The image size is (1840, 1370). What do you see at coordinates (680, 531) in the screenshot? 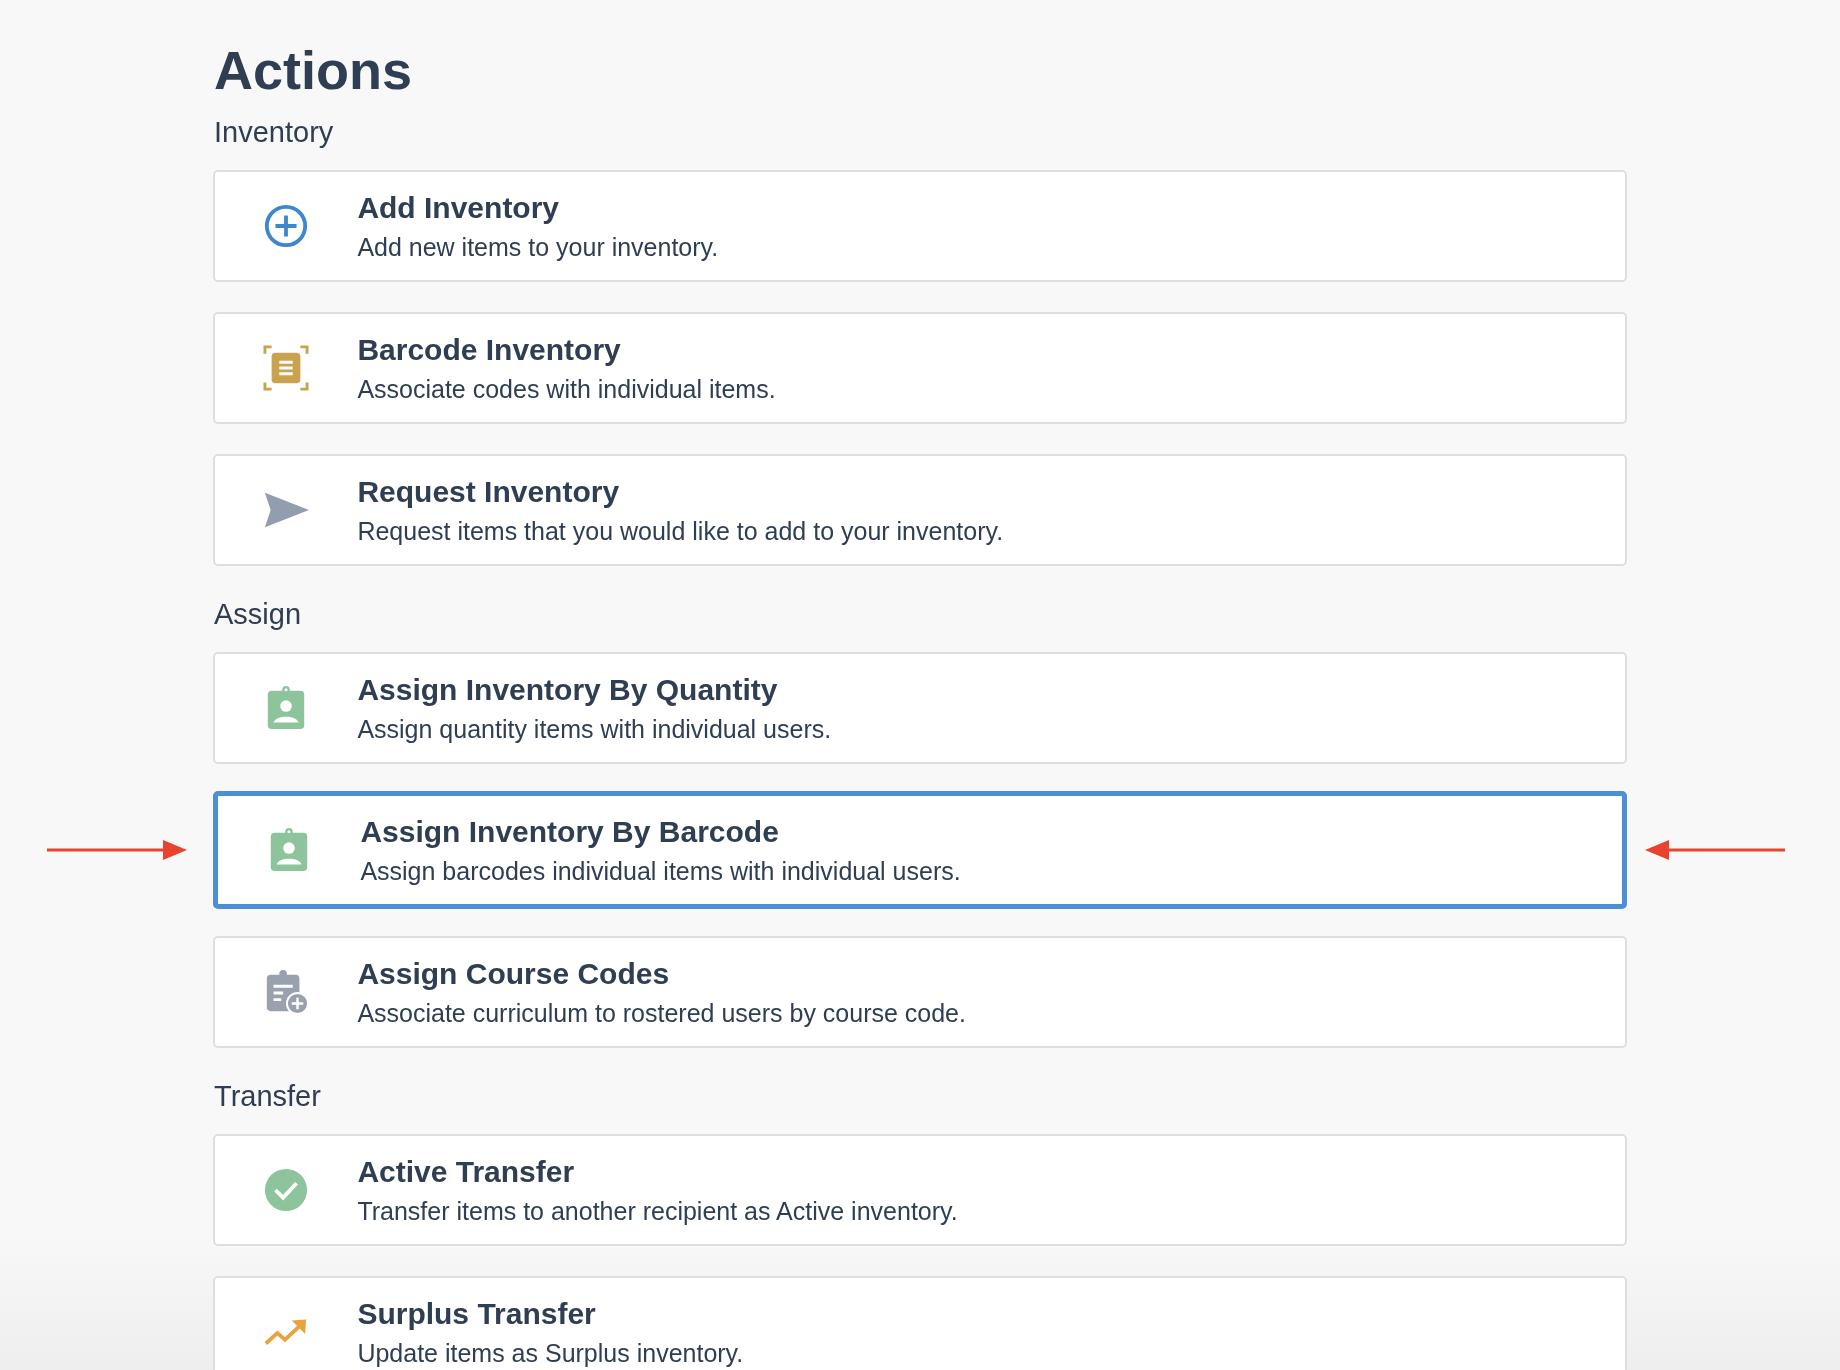
I see `action-description: Request items that you would like to add to your inventory.` at bounding box center [680, 531].